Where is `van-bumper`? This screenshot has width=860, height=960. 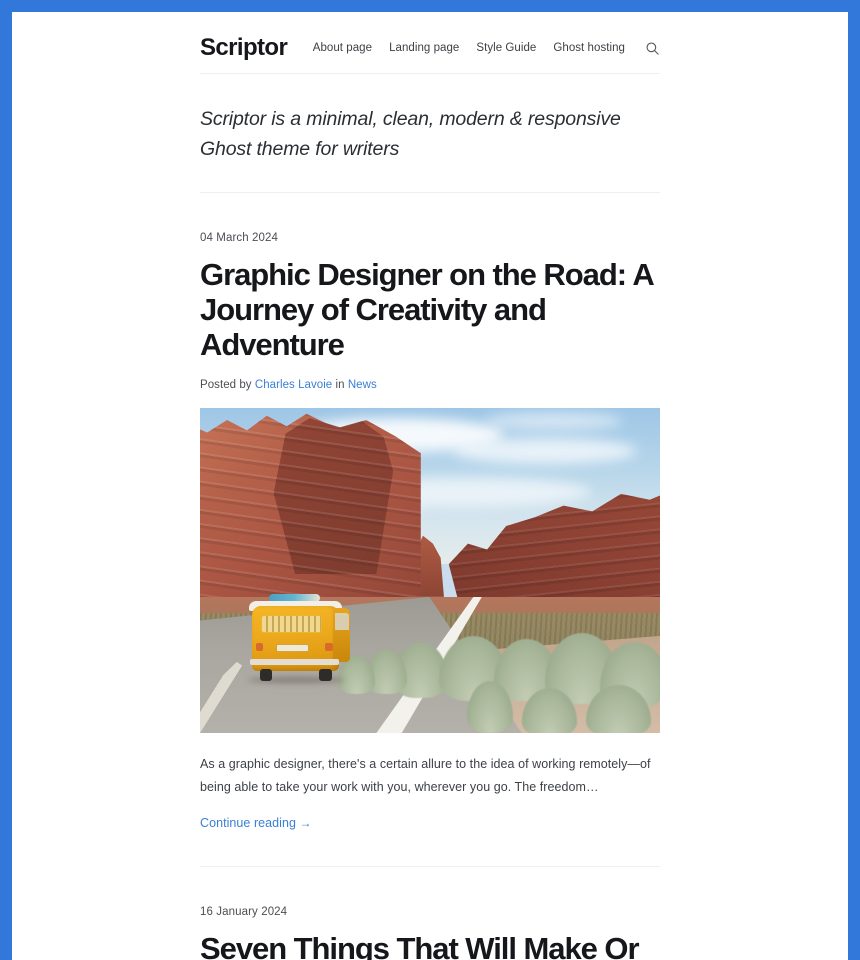
van-bumper is located at coordinates (295, 662).